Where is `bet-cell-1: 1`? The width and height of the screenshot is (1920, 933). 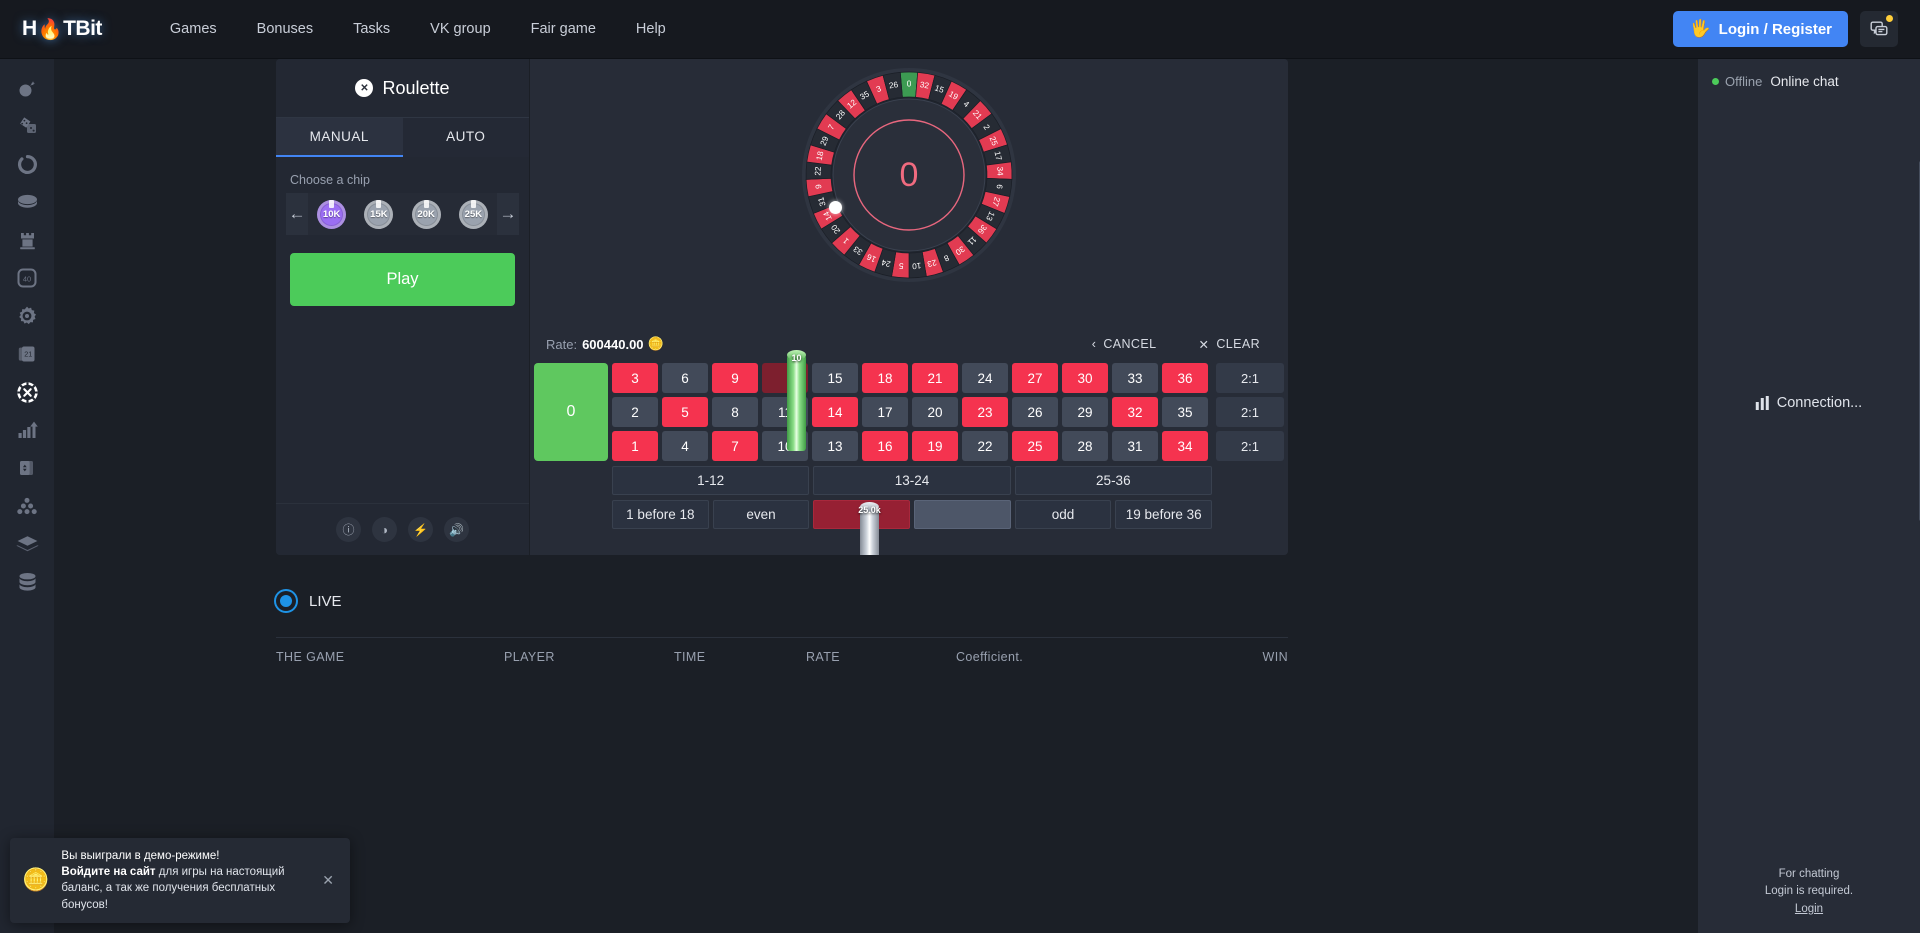 bet-cell-1: 1 is located at coordinates (635, 446).